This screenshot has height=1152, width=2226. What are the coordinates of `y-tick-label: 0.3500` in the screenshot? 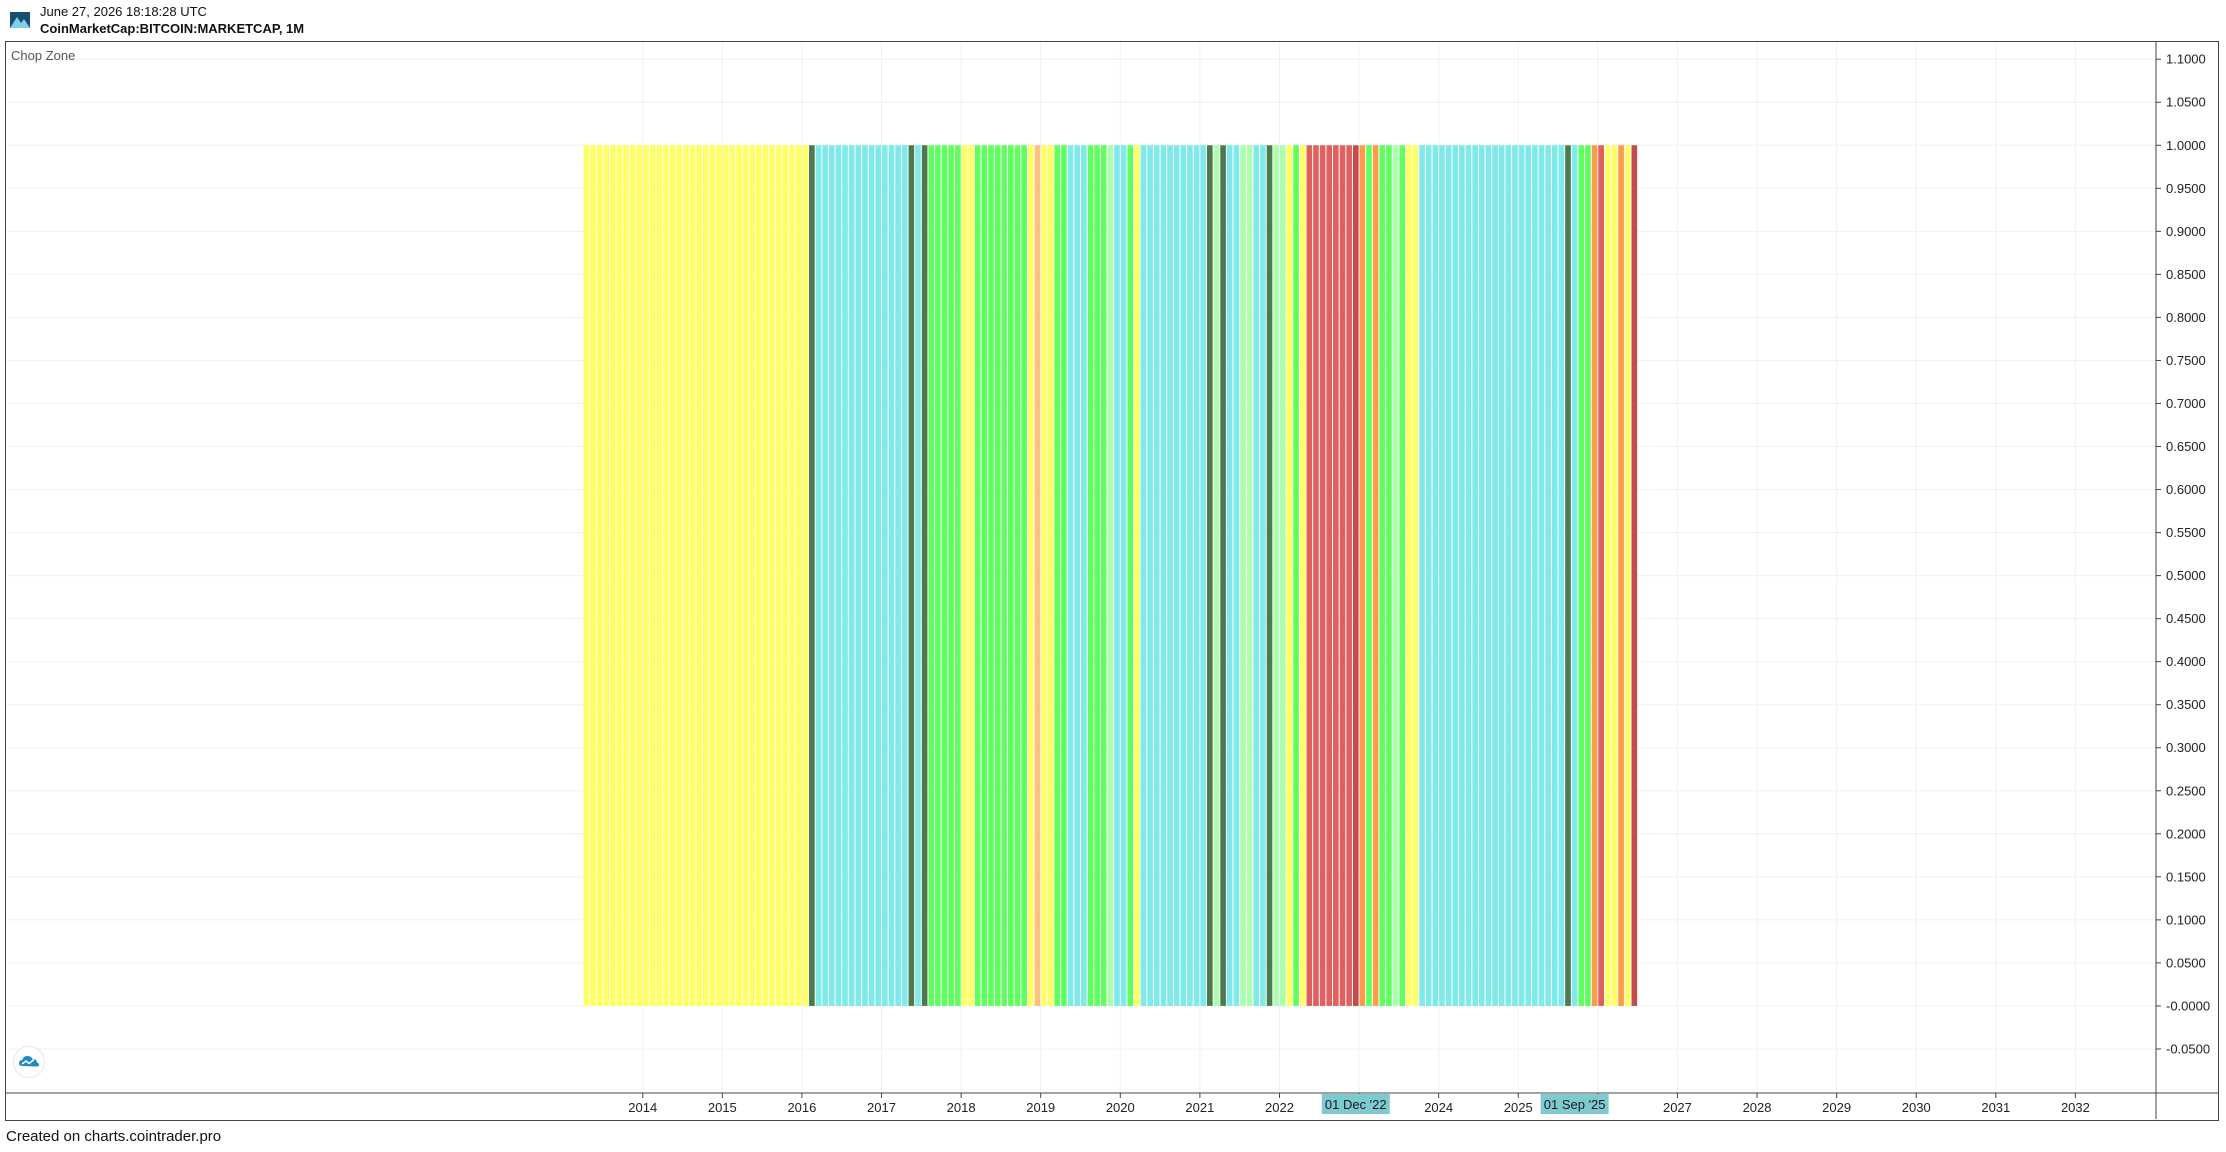 It's located at (2186, 704).